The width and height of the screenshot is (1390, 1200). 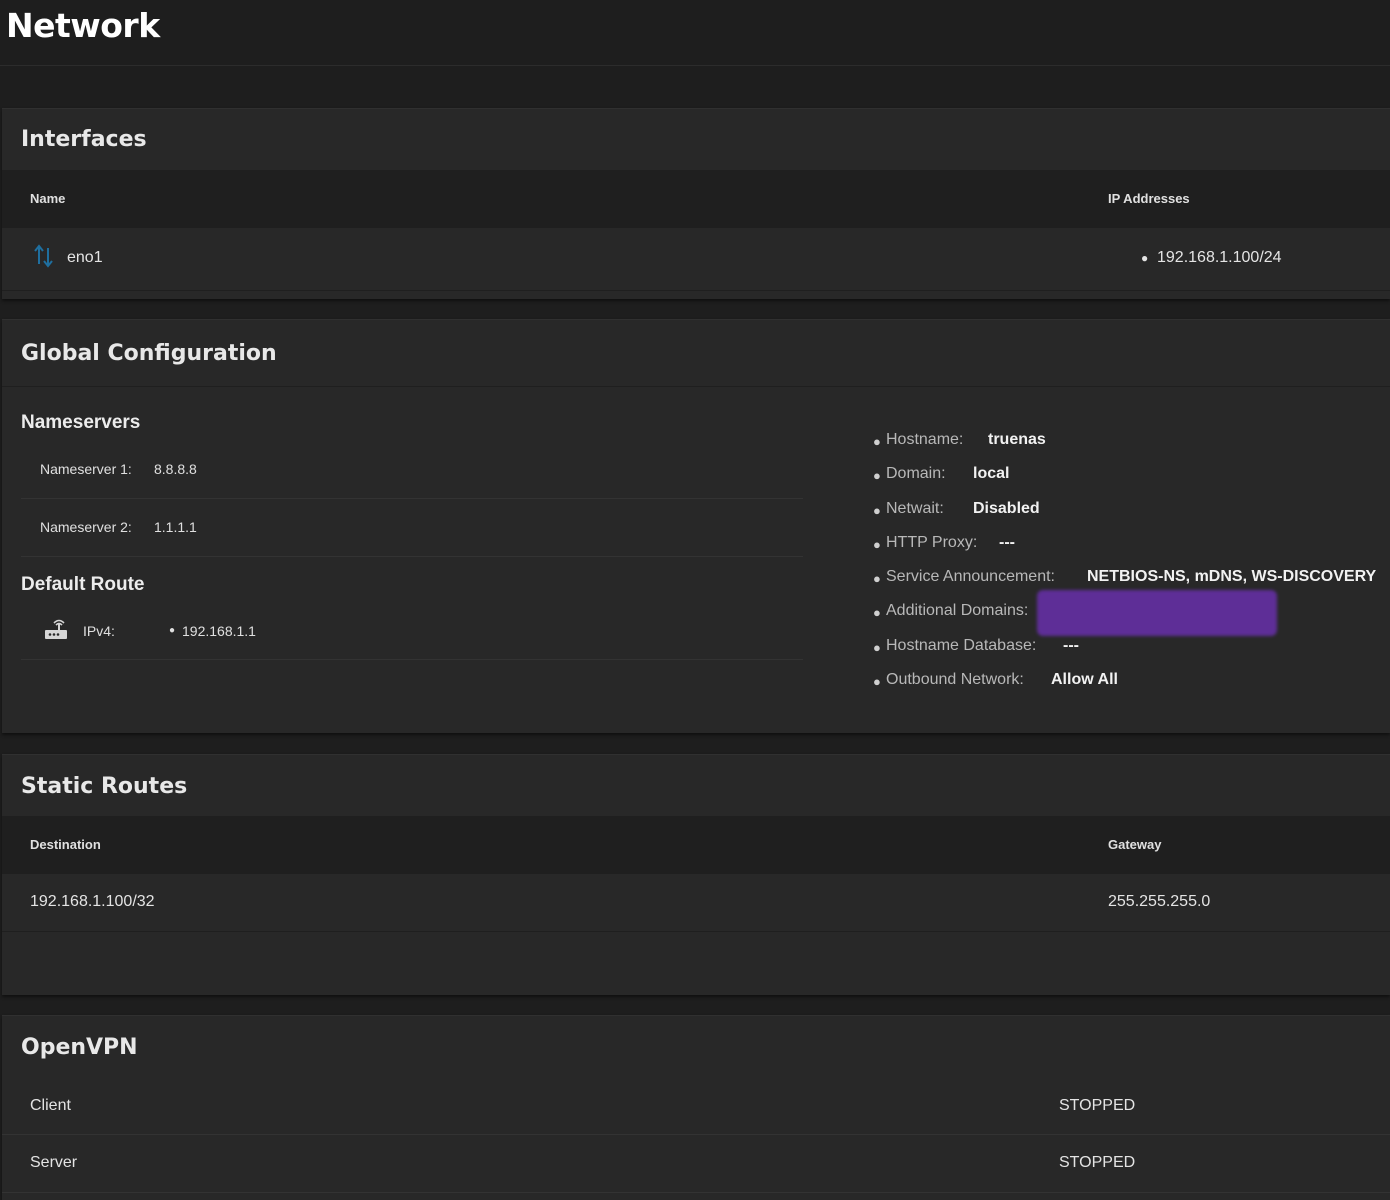 I want to click on column-header-ip-addresses: IP Addresses, so click(x=1149, y=198).